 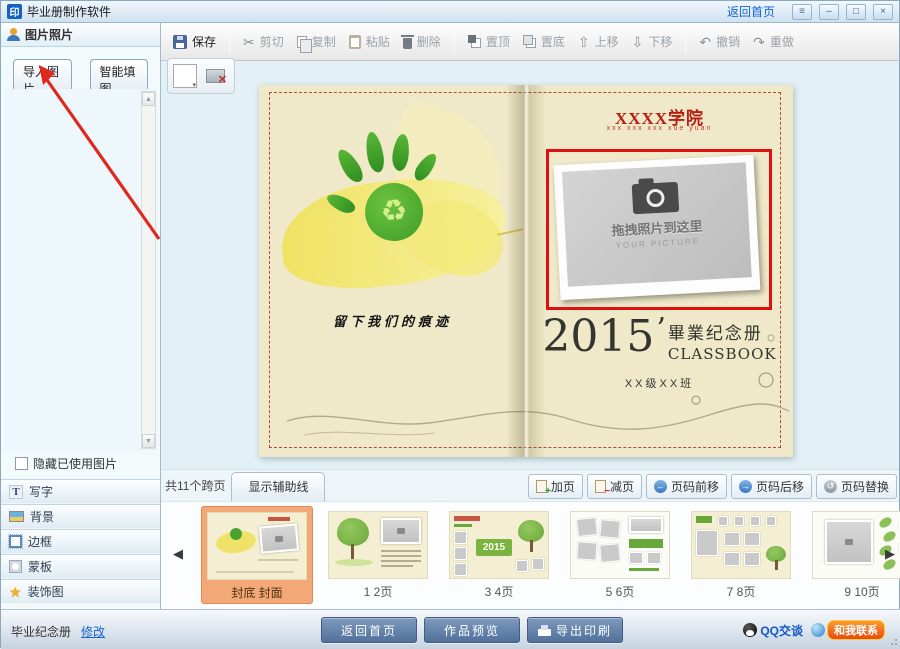 What do you see at coordinates (148, 99) in the screenshot?
I see `scroll-up-icon: ▲` at bounding box center [148, 99].